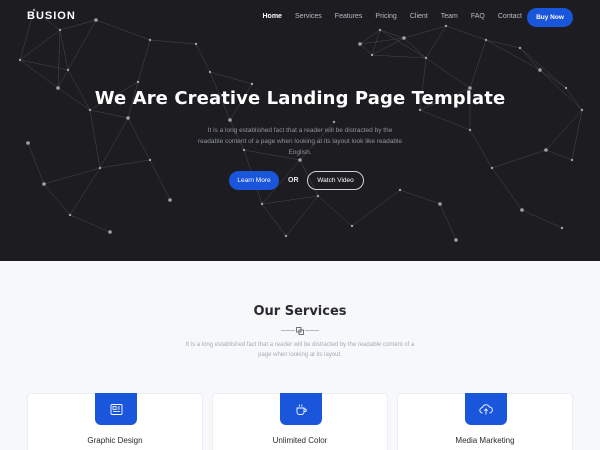 Image resolution: width=600 pixels, height=450 pixels. I want to click on brand-logo: BUSION, so click(51, 16).